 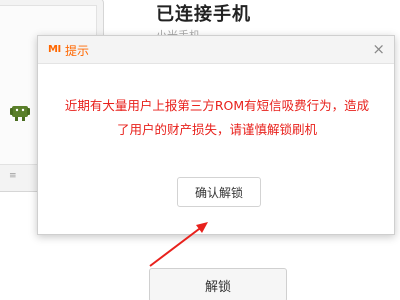 I want to click on close-icon: ×, so click(x=378, y=49).